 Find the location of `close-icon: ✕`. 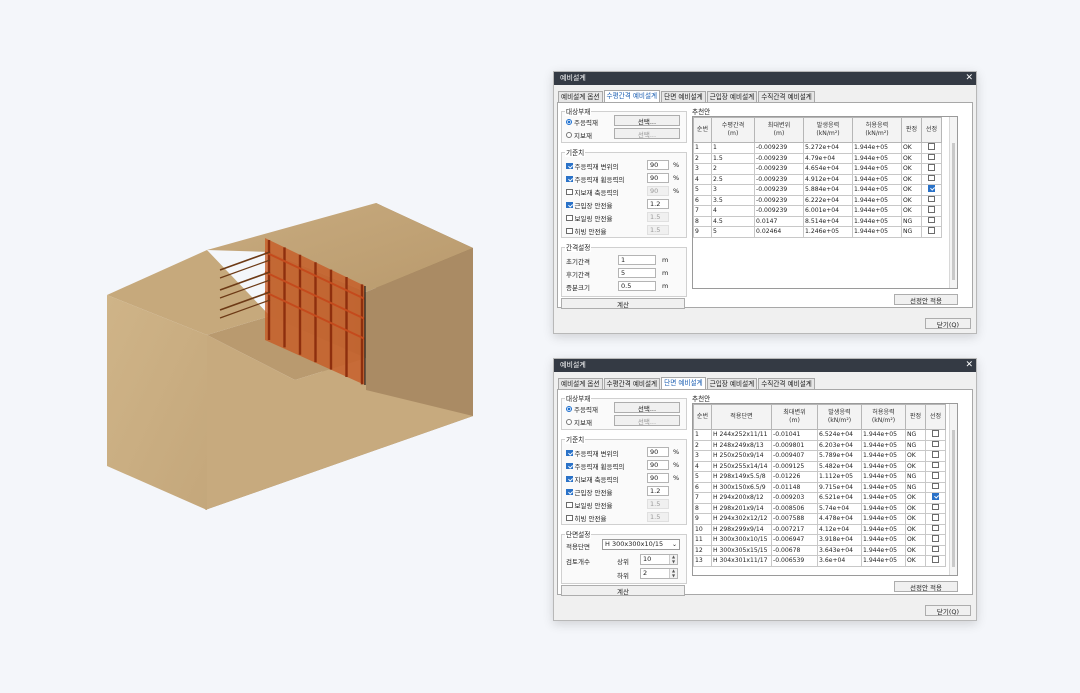

close-icon: ✕ is located at coordinates (969, 78).